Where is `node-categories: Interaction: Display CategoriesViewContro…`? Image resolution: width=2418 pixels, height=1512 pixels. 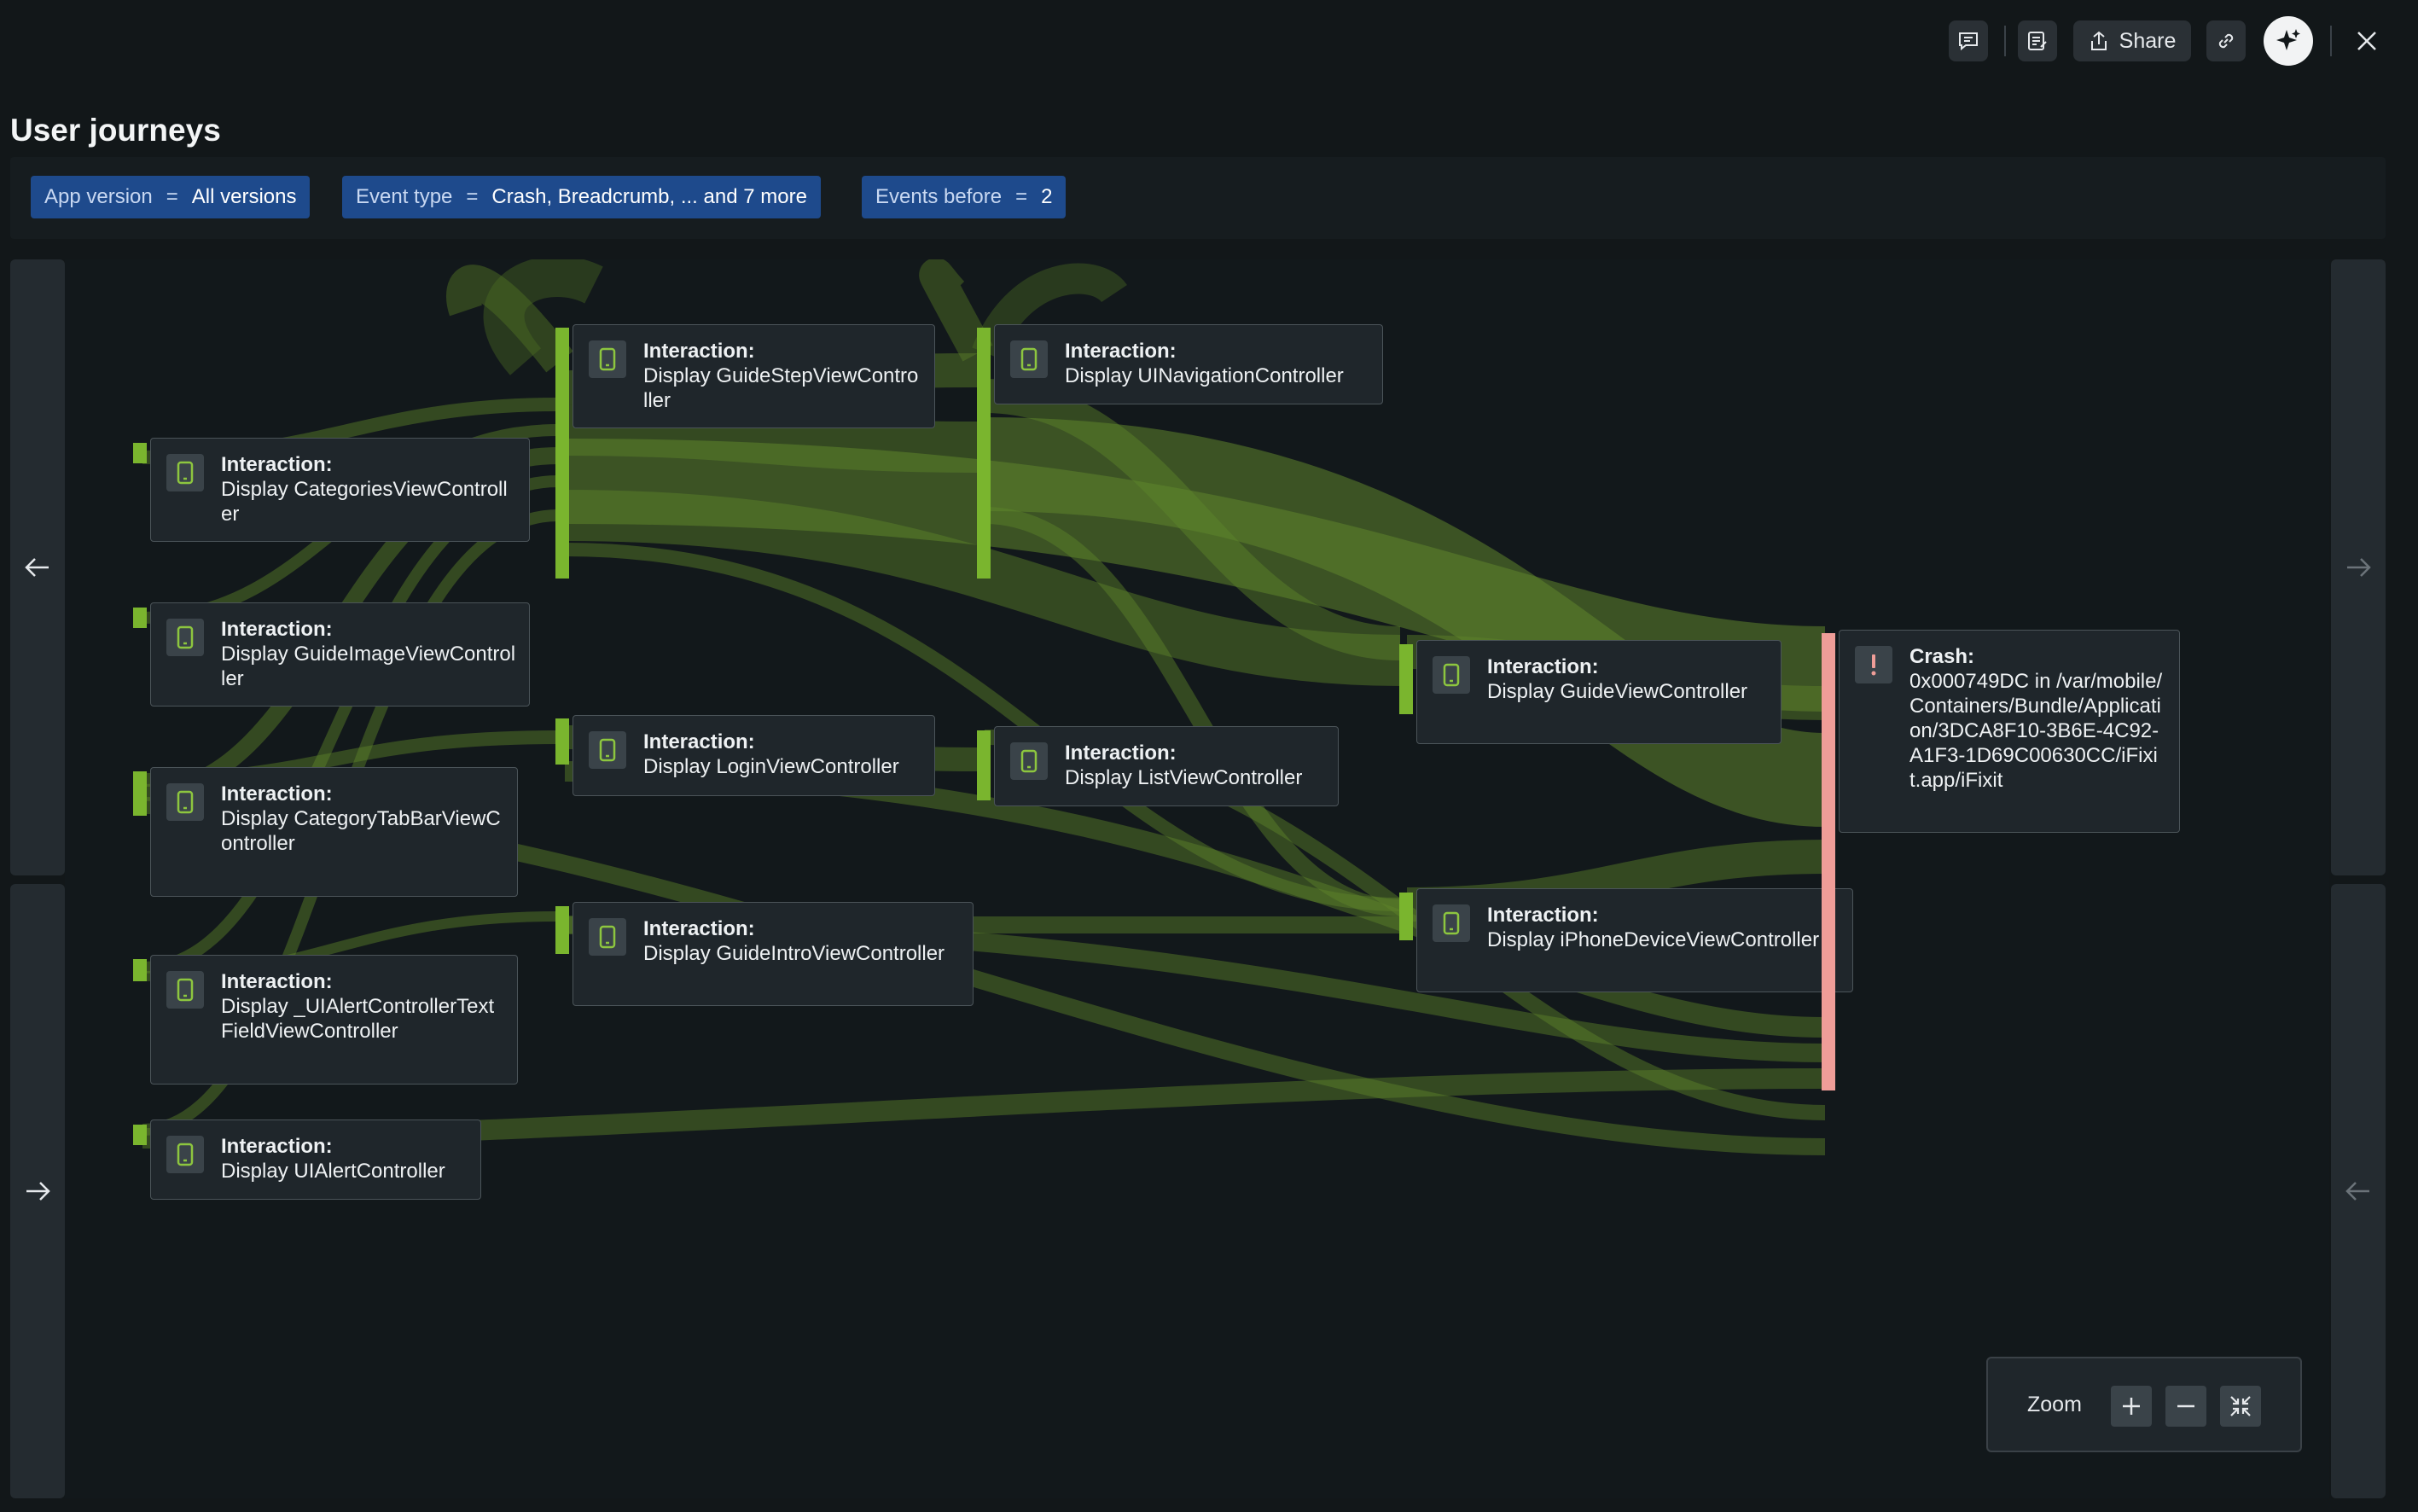 node-categories: Interaction: Display CategoriesViewContro… is located at coordinates (340, 490).